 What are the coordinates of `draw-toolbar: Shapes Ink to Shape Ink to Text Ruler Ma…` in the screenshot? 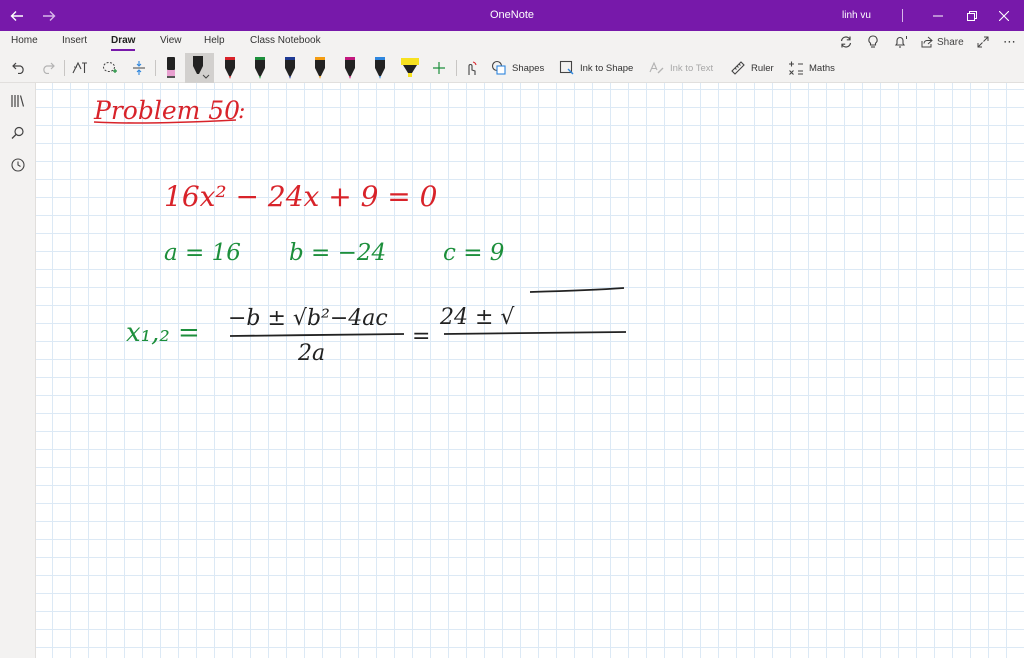 It's located at (512, 68).